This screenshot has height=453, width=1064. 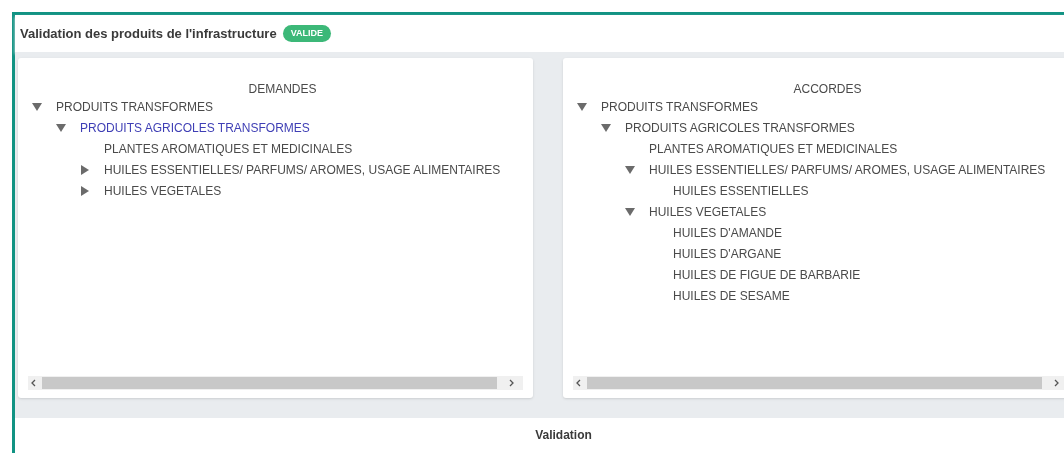 I want to click on panel-title: ACCORDES, so click(x=827, y=89).